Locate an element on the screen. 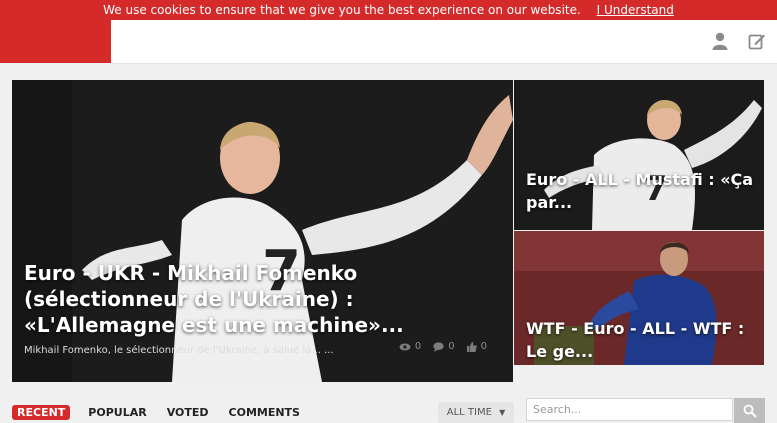 This screenshot has height=423, width=777. time-filter-label: ALL TIME is located at coordinates (469, 412).